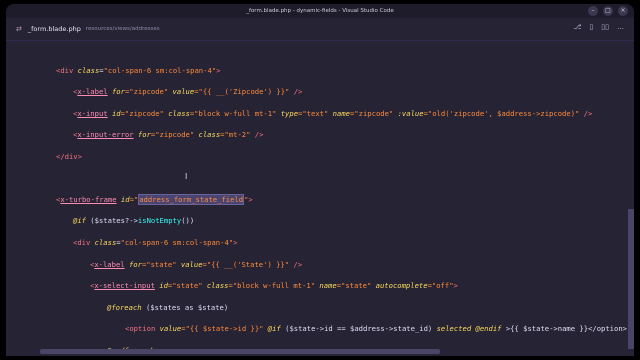 The width and height of the screenshot is (640, 360). I want to click on vertical-scrollbar, so click(631, 279).